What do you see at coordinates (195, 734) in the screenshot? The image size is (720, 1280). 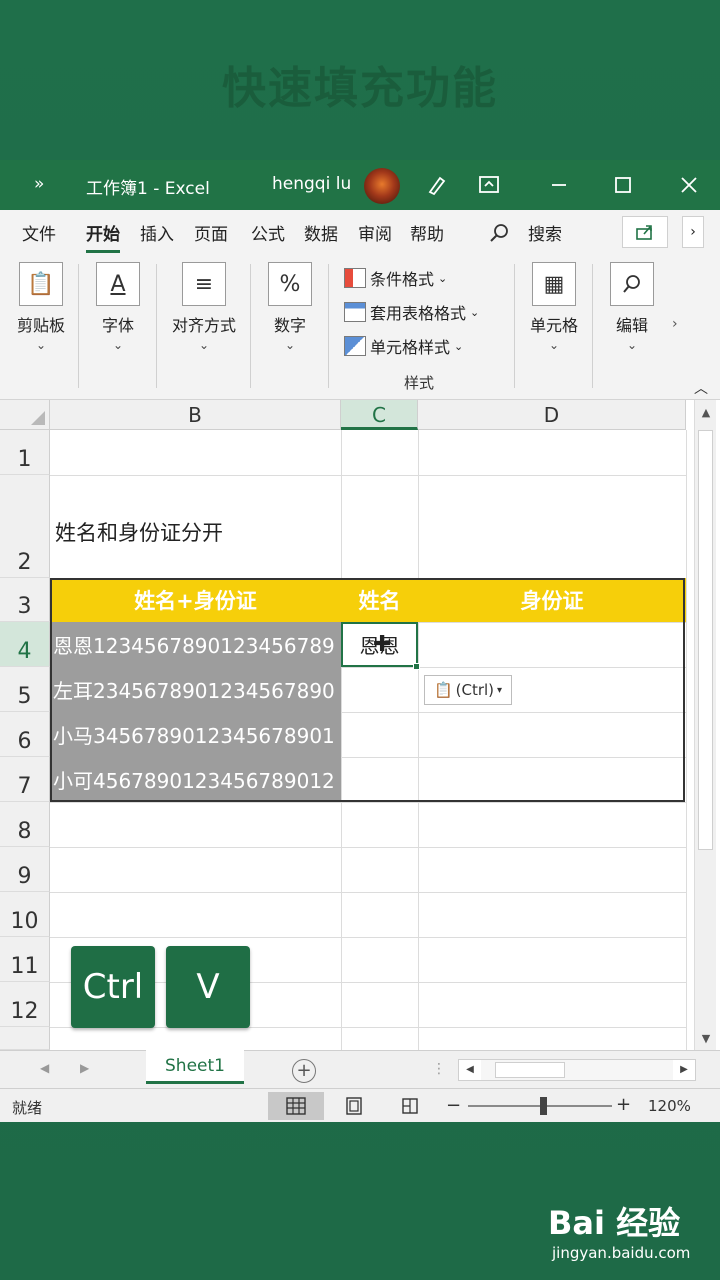 I see `table-row: 小马345678901234567890​1` at bounding box center [195, 734].